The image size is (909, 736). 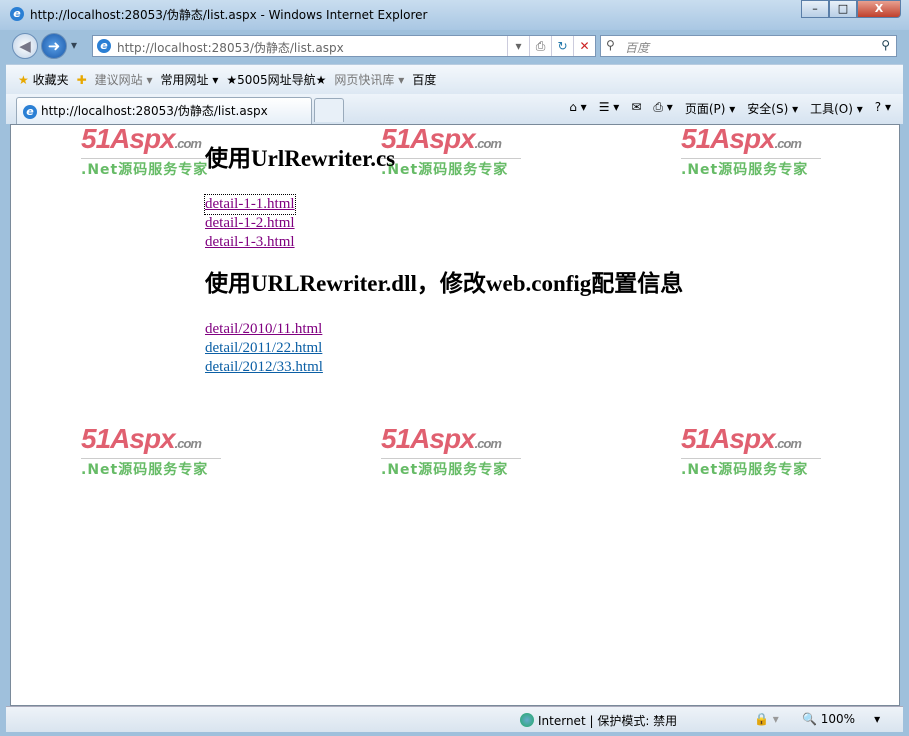 I want to click on star-icon: ★, so click(x=23, y=80).